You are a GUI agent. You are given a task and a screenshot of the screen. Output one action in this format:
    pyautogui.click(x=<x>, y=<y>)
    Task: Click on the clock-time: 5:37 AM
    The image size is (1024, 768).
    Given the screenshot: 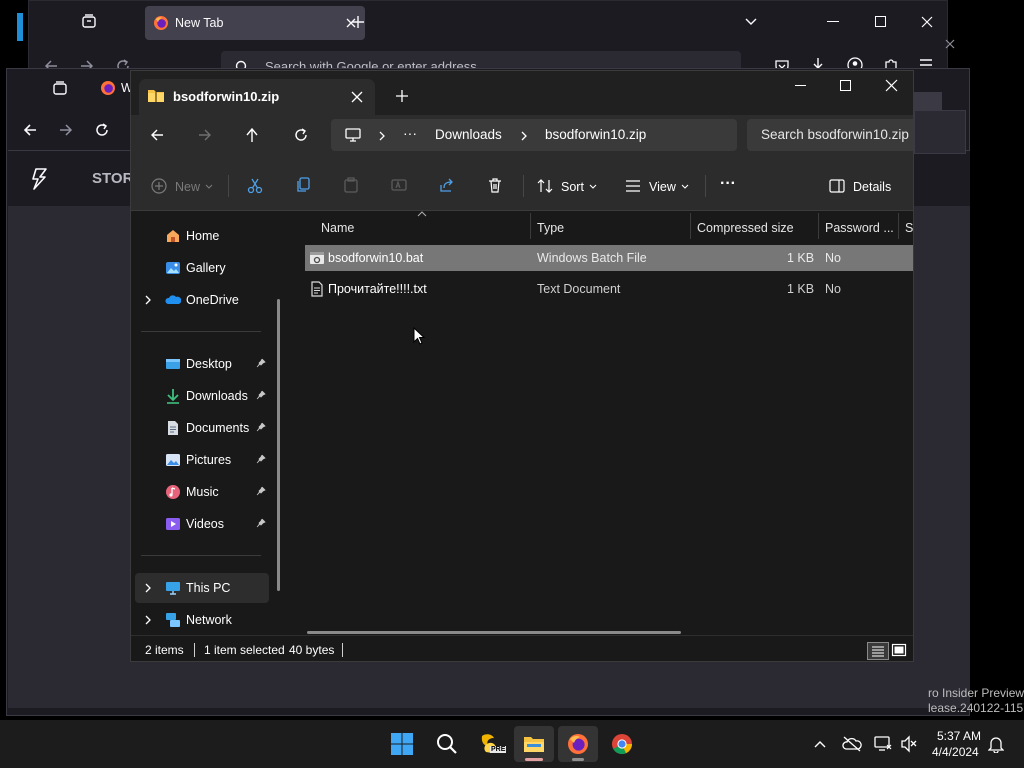 What is the action you would take?
    pyautogui.click(x=959, y=736)
    